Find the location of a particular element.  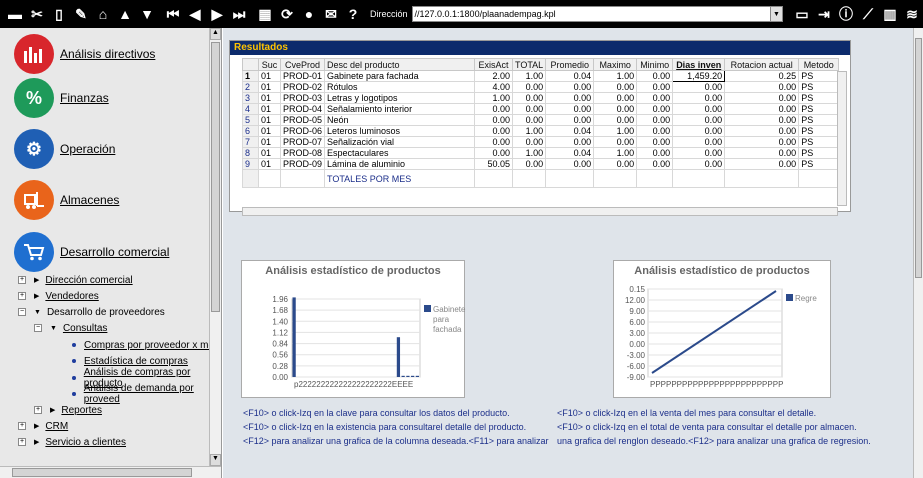

next-record-icon: ▶ is located at coordinates (217, 14).